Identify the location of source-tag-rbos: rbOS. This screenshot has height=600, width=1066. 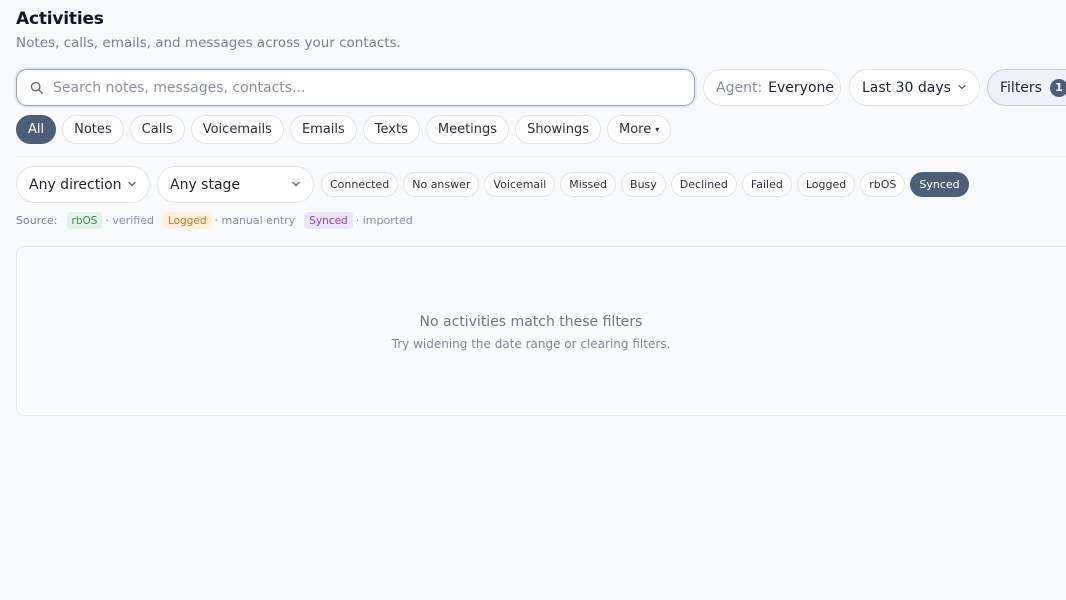
(84, 220).